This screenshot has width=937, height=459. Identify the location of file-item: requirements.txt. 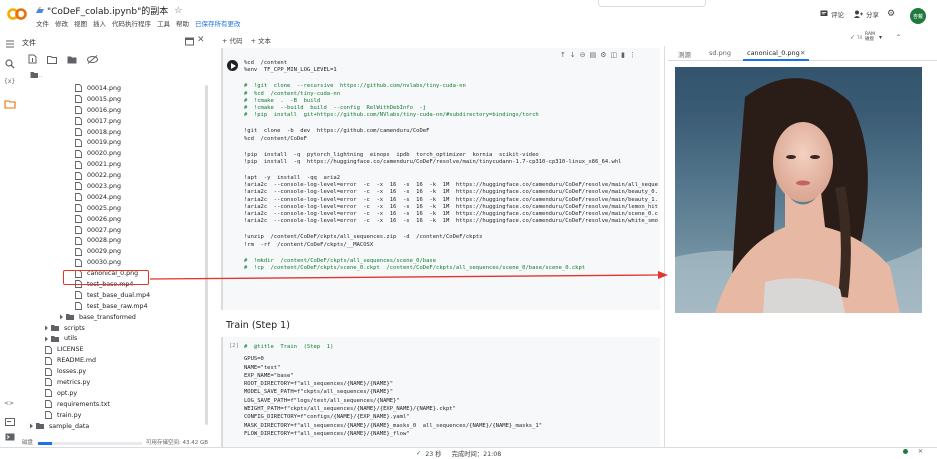
(115, 404).